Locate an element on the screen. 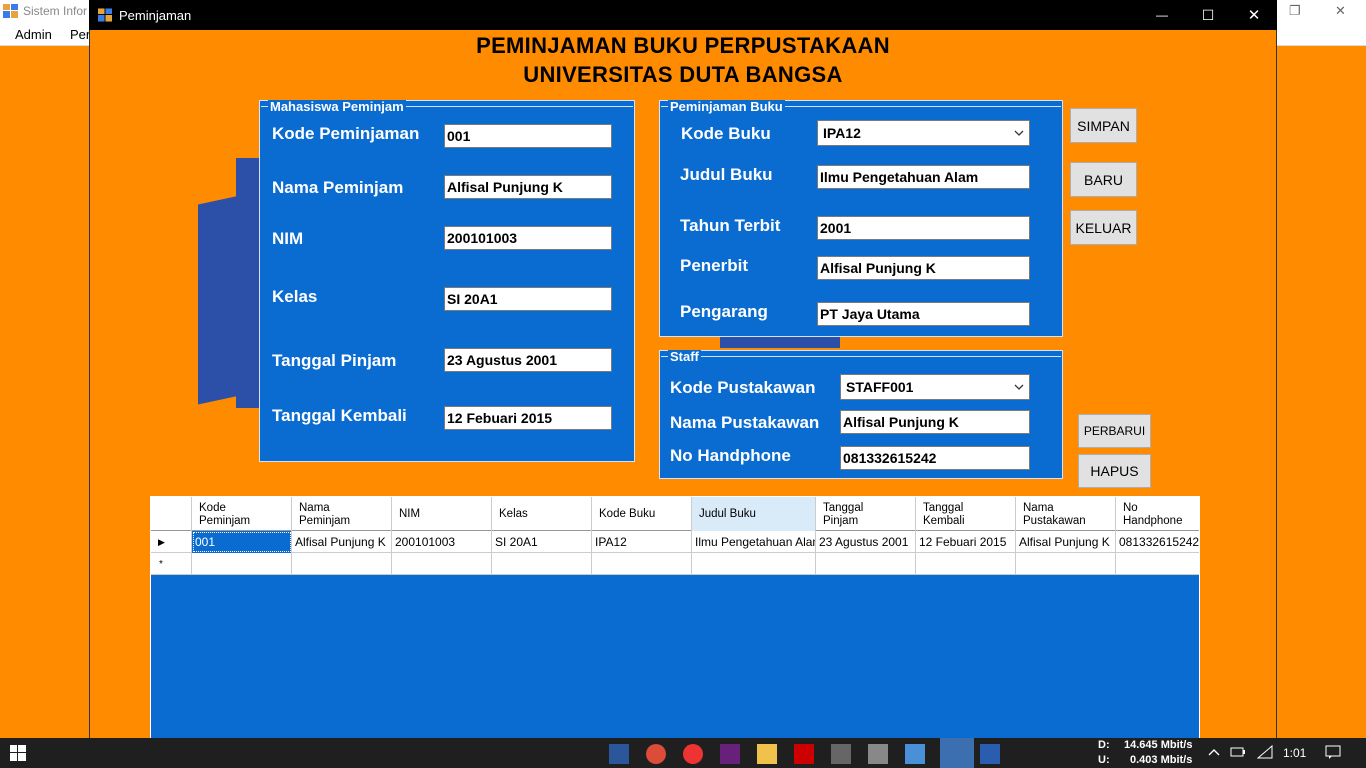 The image size is (1366, 768). net-u-value: 0.403 Mbit/s is located at coordinates (1161, 760).